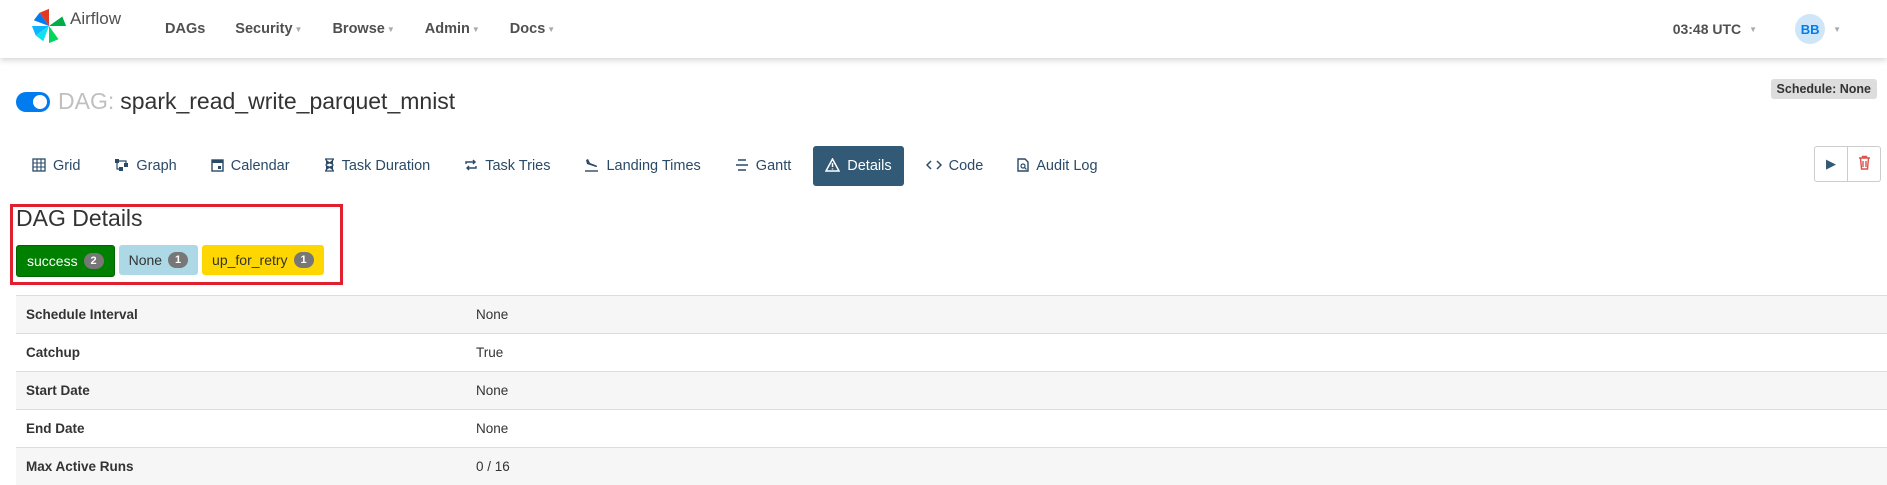 Image resolution: width=1887 pixels, height=485 pixels. I want to click on tab-task-tries: Task Tries, so click(507, 166).